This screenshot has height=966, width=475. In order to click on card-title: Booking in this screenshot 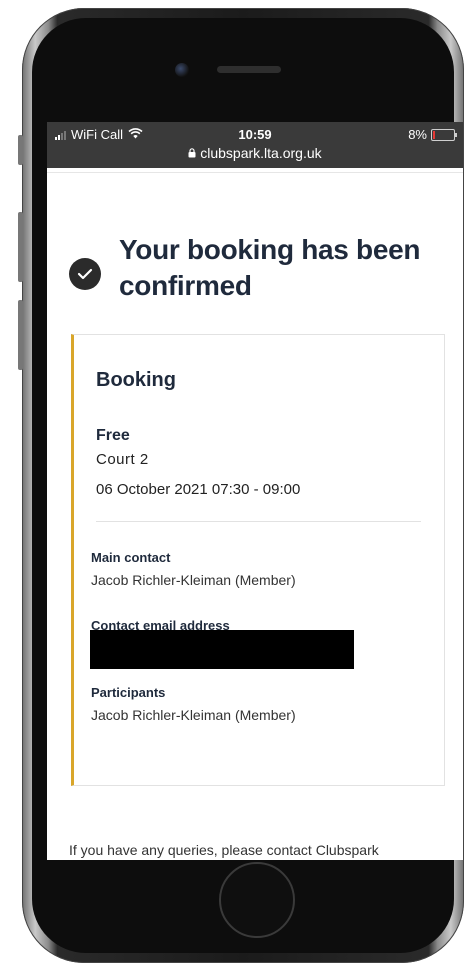, I will do `click(136, 380)`.